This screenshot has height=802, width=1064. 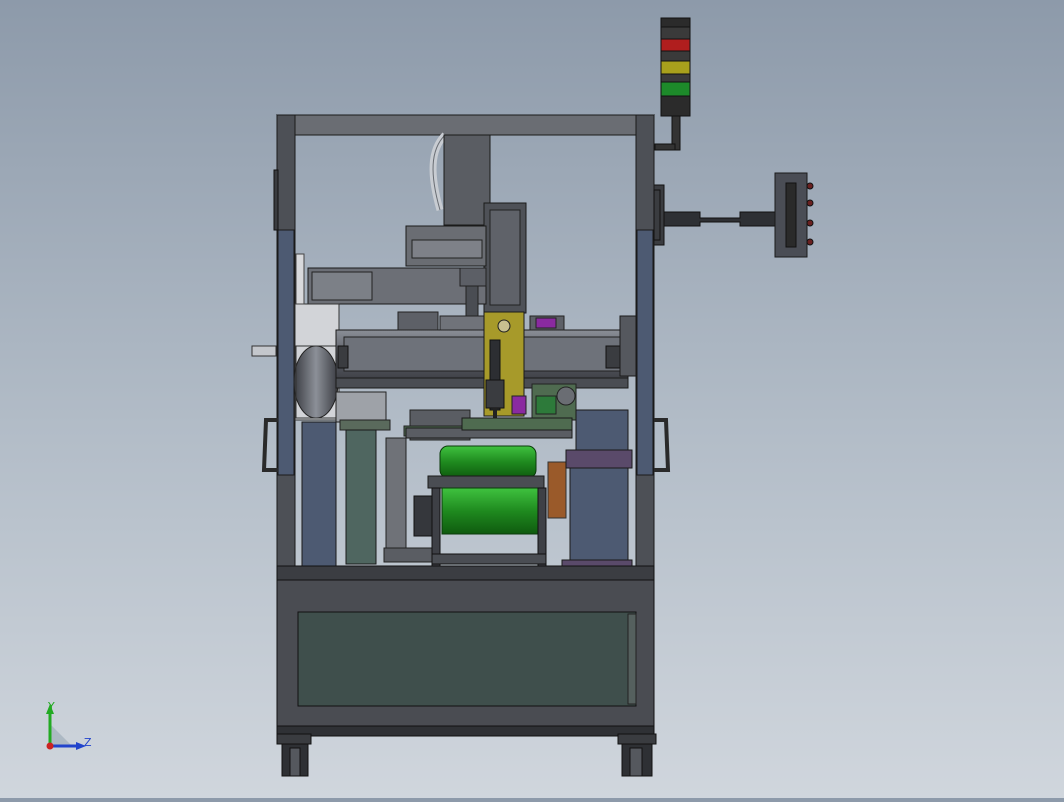 What do you see at coordinates (645, 352) in the screenshot?
I see `right-side-panel` at bounding box center [645, 352].